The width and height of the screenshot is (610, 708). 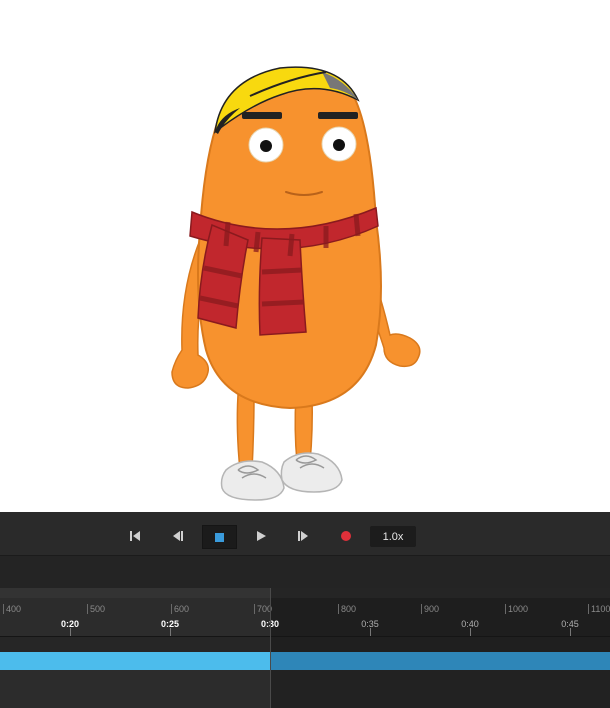 What do you see at coordinates (261, 536) in the screenshot?
I see `play-icon` at bounding box center [261, 536].